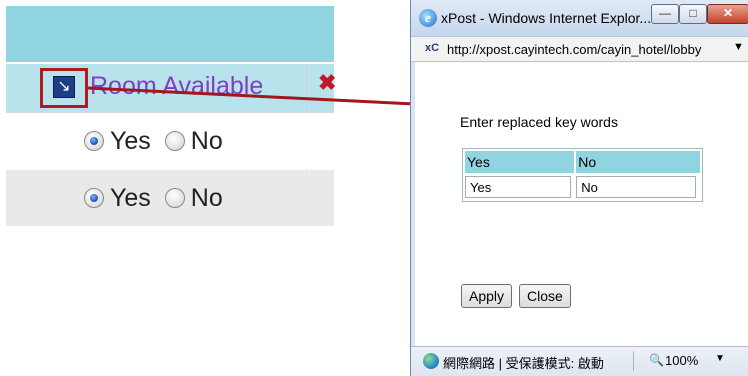  I want to click on table-row, so click(582, 187).